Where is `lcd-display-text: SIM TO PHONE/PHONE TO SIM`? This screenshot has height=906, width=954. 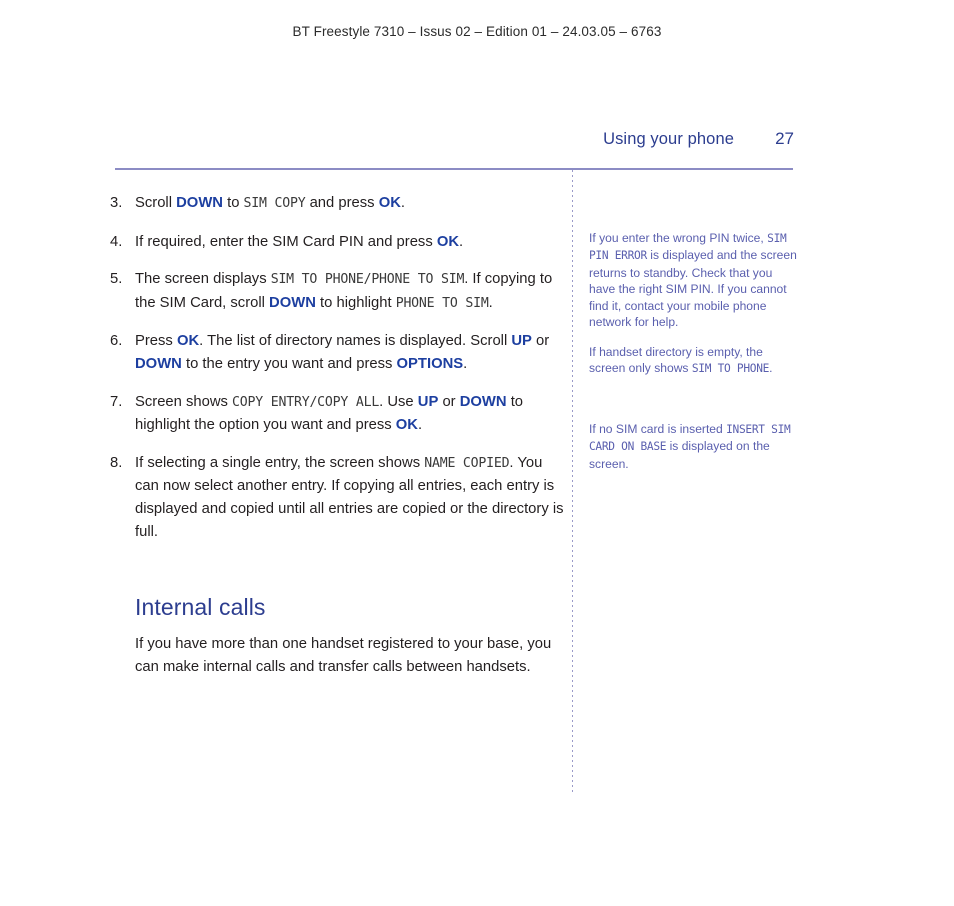
lcd-display-text: SIM TO PHONE/PHONE TO SIM is located at coordinates (367, 280).